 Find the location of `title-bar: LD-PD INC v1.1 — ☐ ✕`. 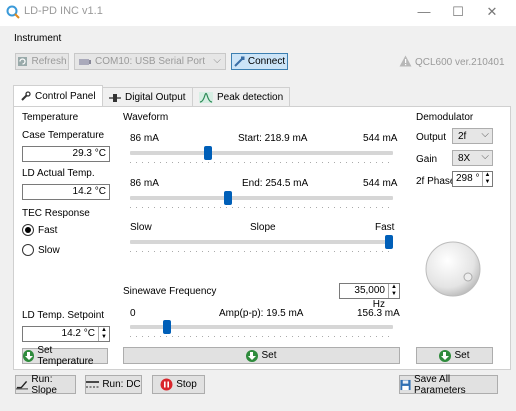

title-bar: LD-PD INC v1.1 — ☐ ✕ is located at coordinates (258, 13).